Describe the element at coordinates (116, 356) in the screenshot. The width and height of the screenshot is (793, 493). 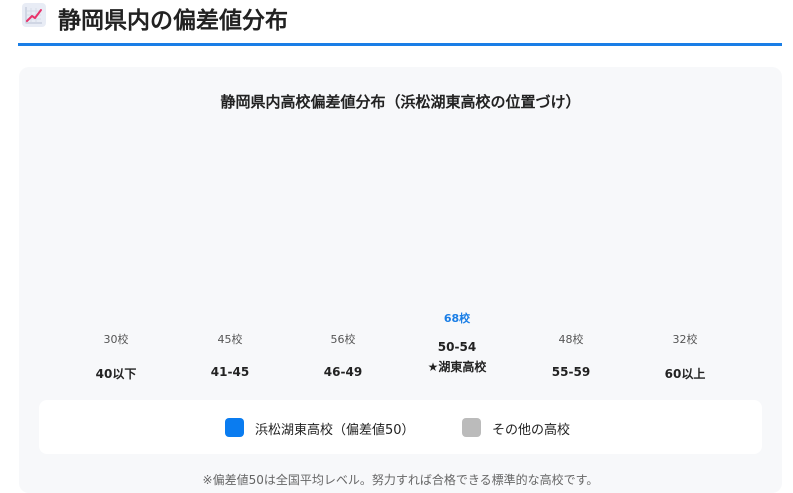
I see `bar-column-40-below: 30校 40以下` at that location.